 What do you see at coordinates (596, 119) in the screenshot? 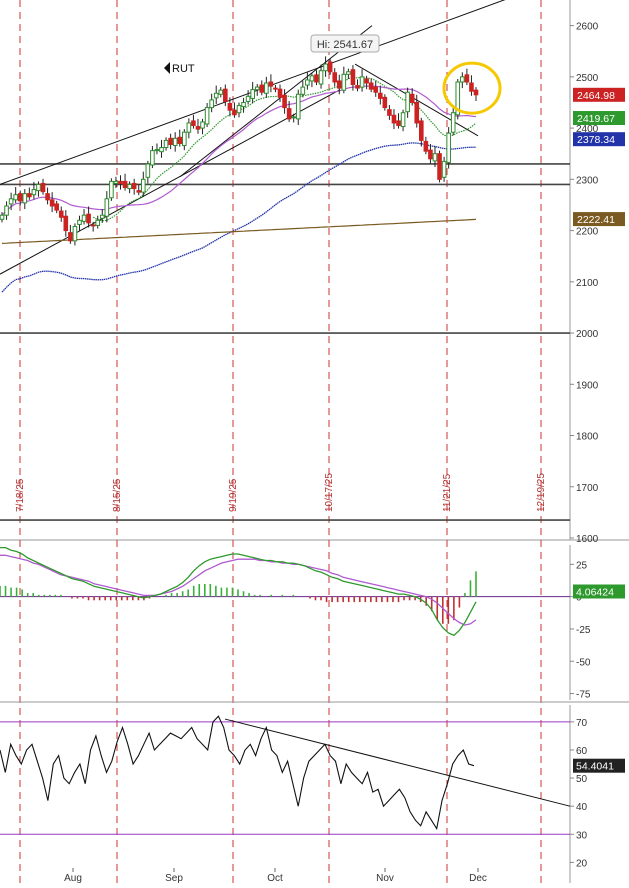
I see `price-tag-label: 2419.67` at bounding box center [596, 119].